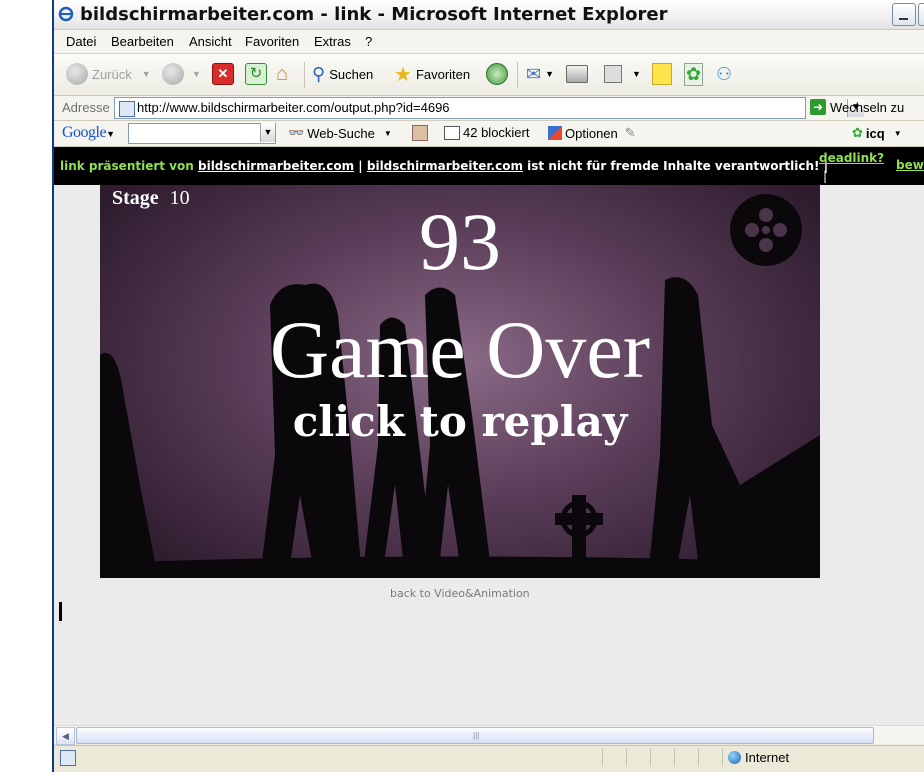 This screenshot has height=777, width=924. I want to click on web-search-label: Web-Suche, so click(341, 133).